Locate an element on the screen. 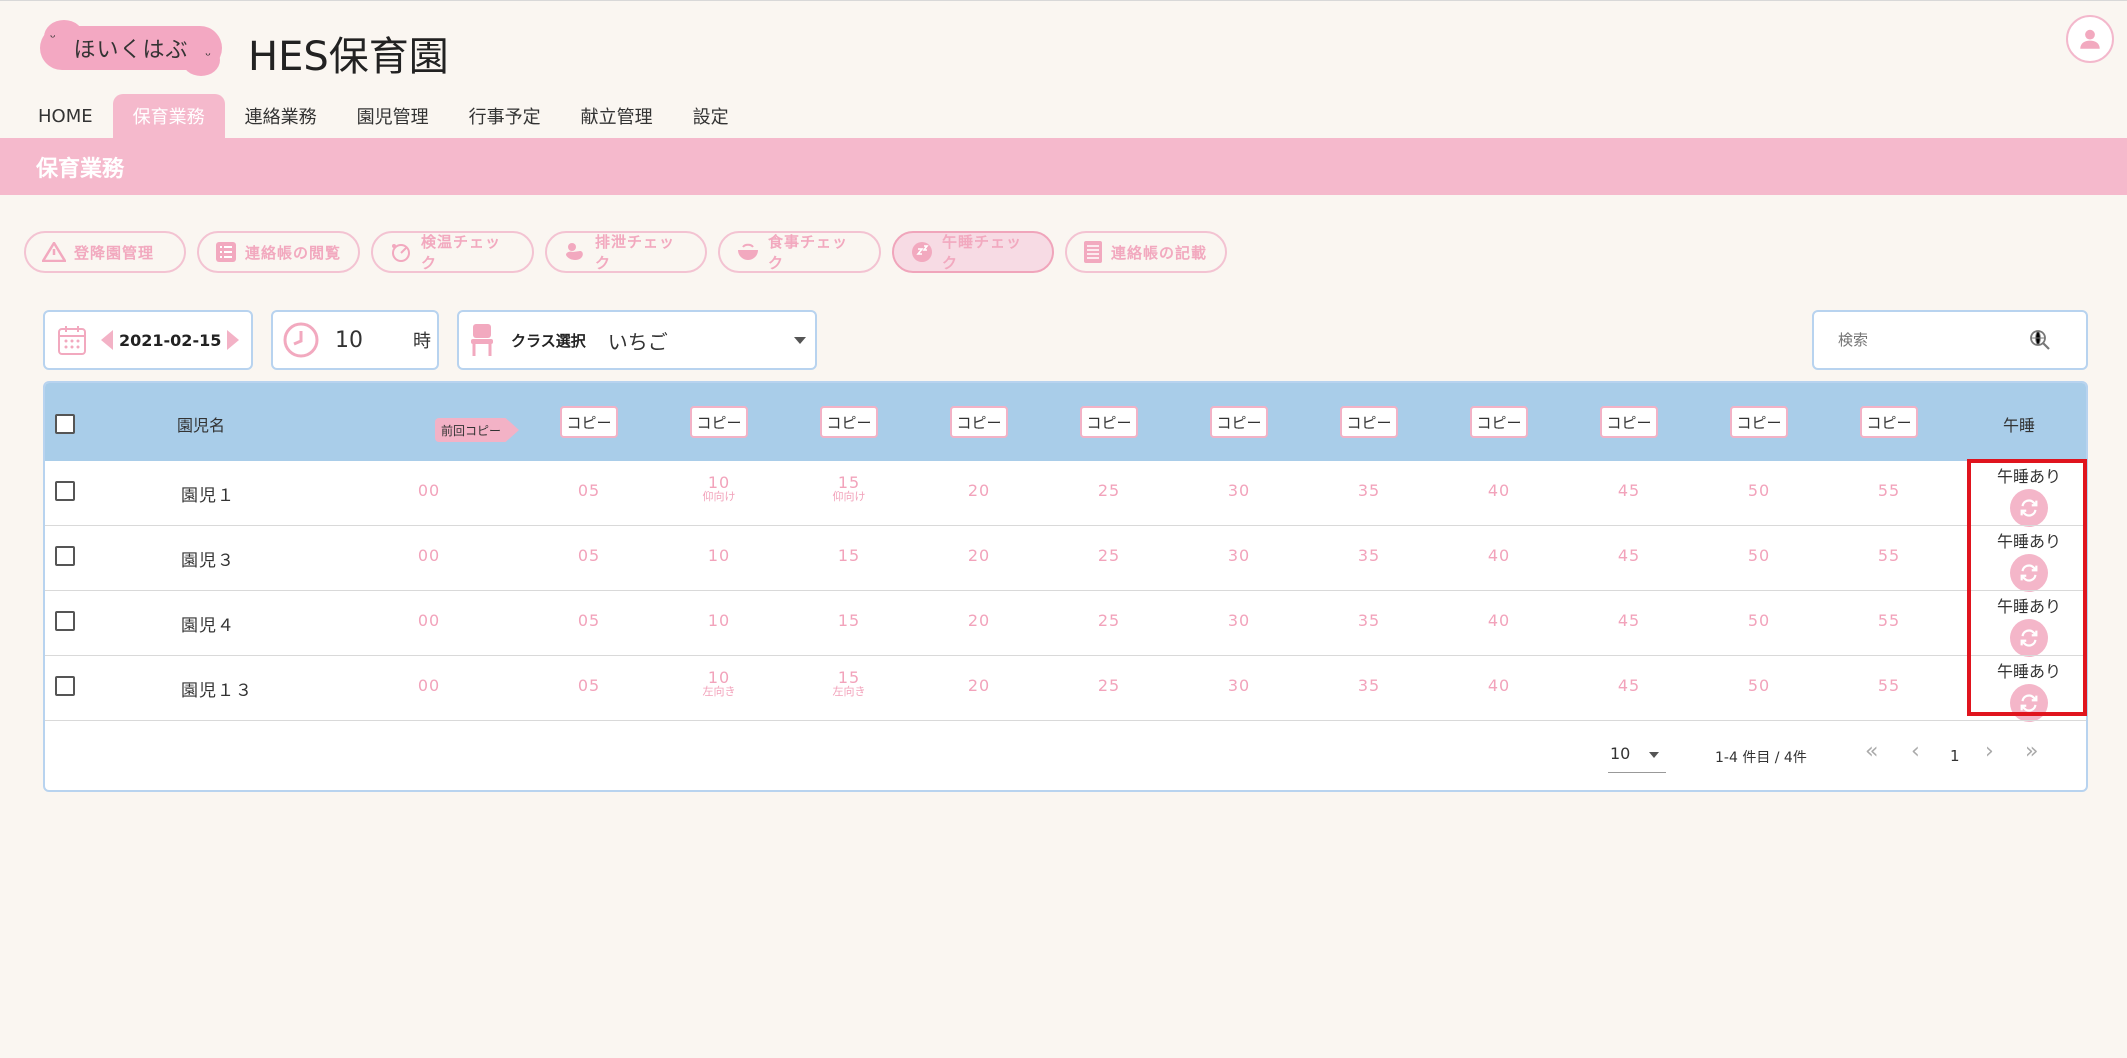 This screenshot has height=1058, width=2127. write-notebook-button: 連絡帳の記載 is located at coordinates (1146, 252).